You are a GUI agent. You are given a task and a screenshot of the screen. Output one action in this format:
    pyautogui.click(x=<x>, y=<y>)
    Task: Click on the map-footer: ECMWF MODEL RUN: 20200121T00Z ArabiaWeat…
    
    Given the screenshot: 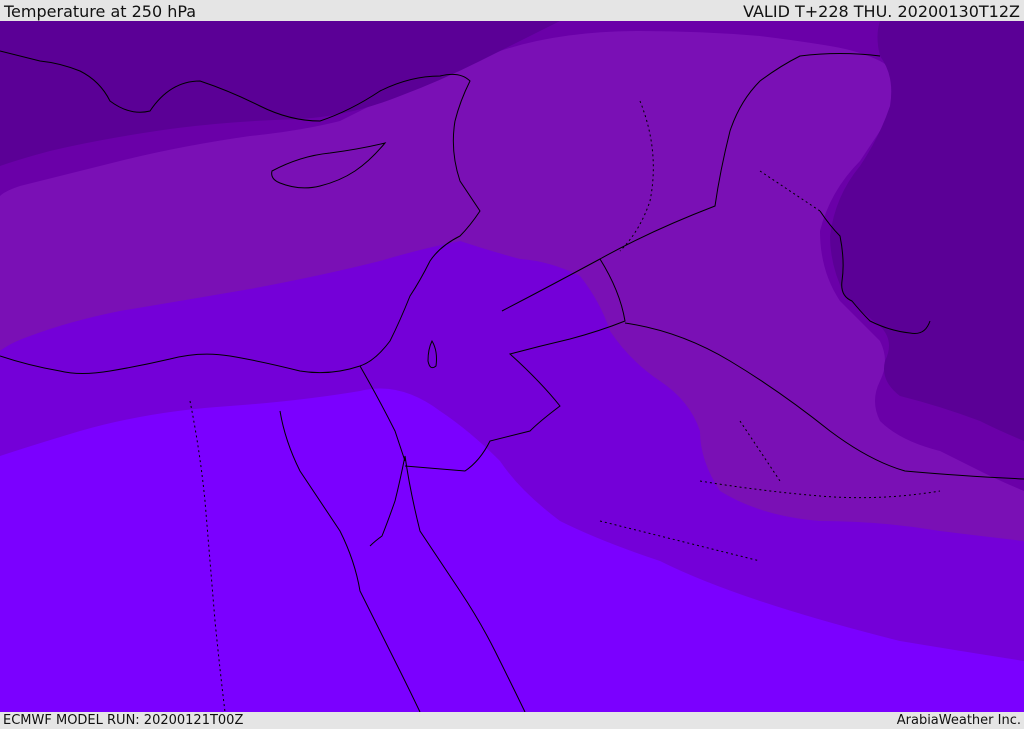 What is the action you would take?
    pyautogui.click(x=512, y=720)
    